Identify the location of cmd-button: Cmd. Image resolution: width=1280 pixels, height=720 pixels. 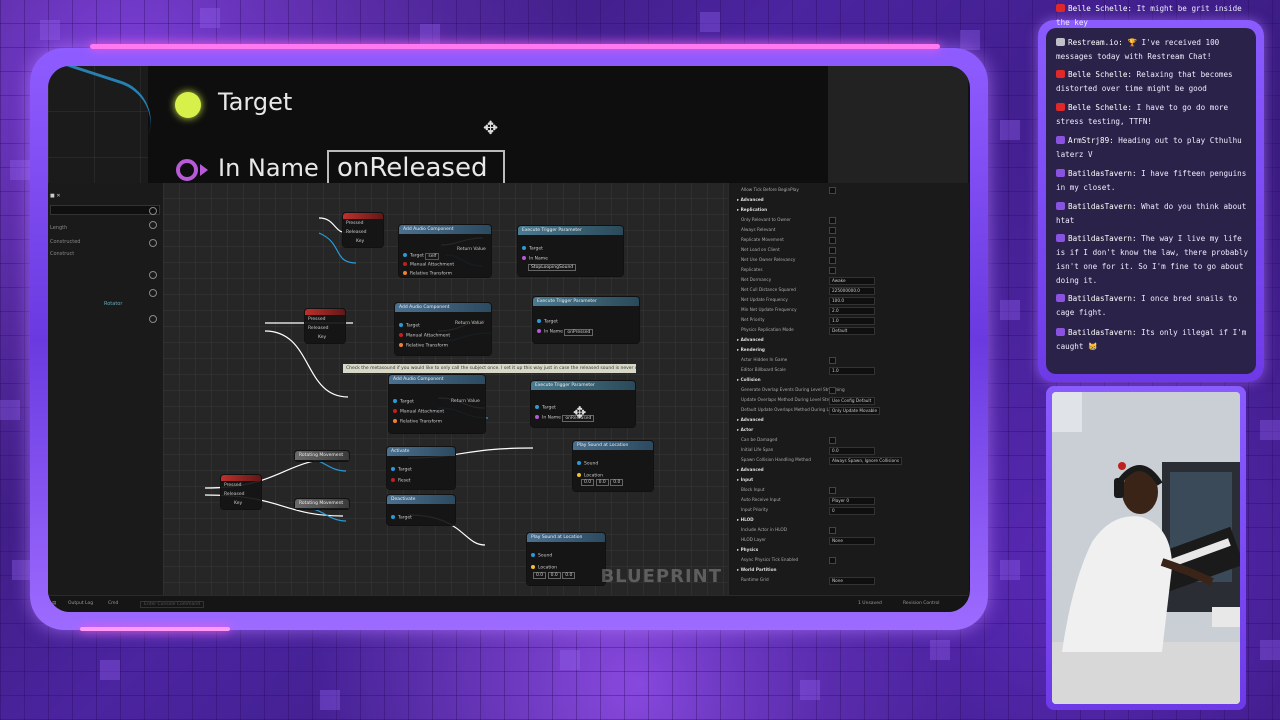
(113, 603).